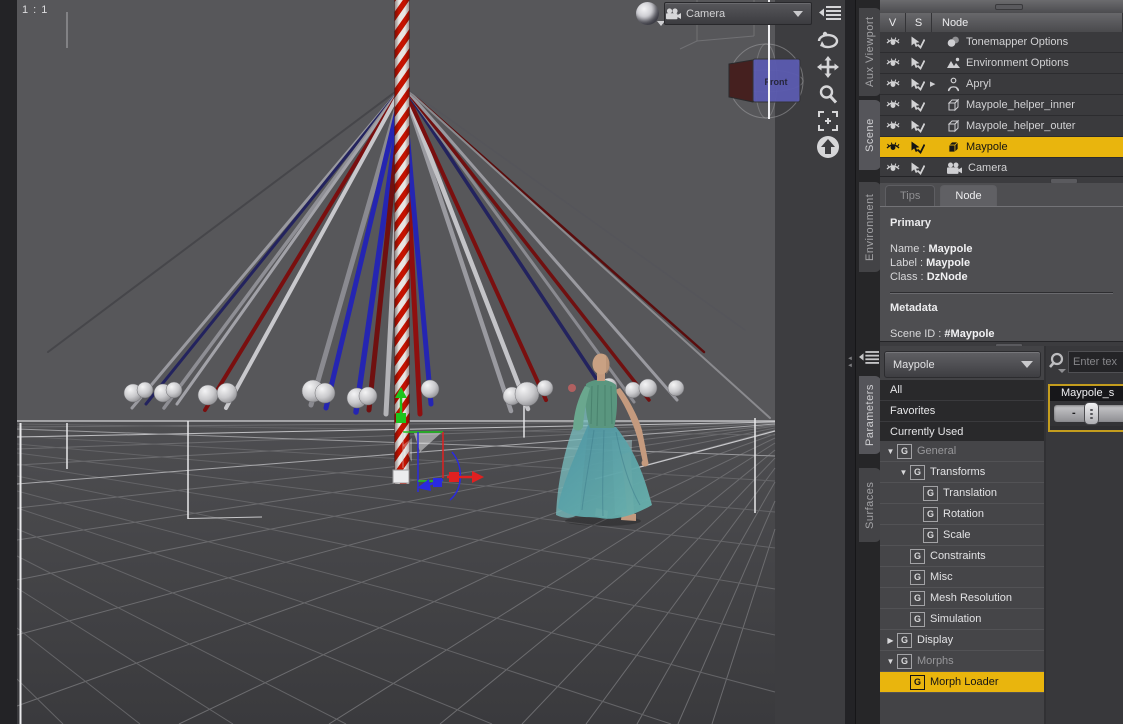 This screenshot has height=724, width=1123. What do you see at coordinates (962, 390) in the screenshot?
I see `filter-all: All` at bounding box center [962, 390].